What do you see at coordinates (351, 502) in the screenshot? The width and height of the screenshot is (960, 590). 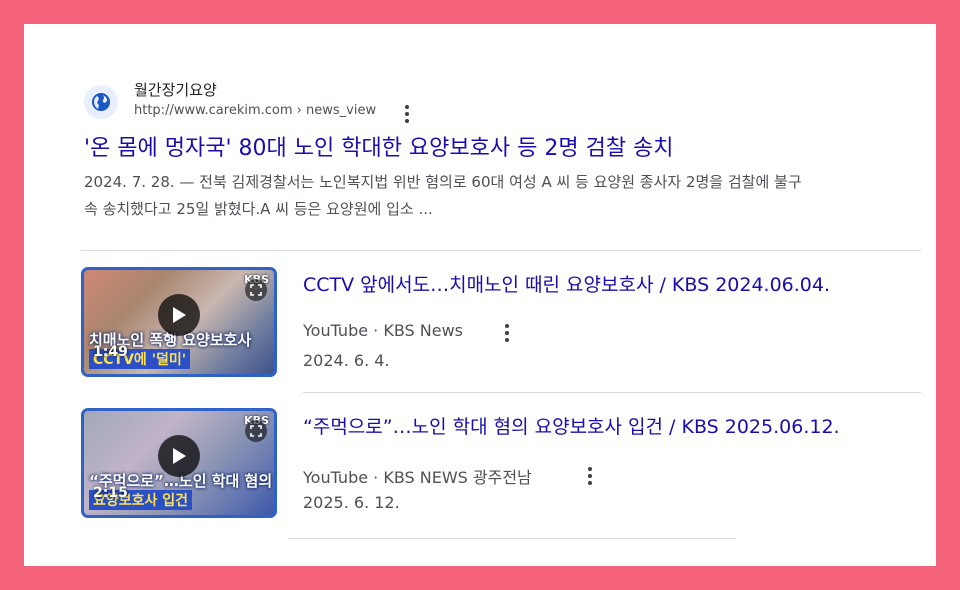 I see `video-date: 2025. 6. 12.` at bounding box center [351, 502].